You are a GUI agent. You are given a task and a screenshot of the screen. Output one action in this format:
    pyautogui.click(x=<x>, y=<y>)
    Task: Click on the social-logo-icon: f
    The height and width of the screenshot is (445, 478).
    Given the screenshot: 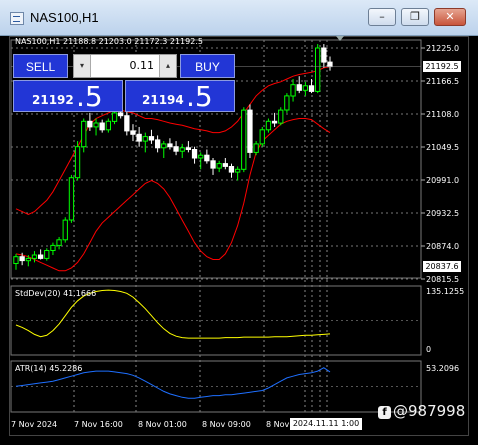 What is the action you would take?
    pyautogui.click(x=384, y=412)
    